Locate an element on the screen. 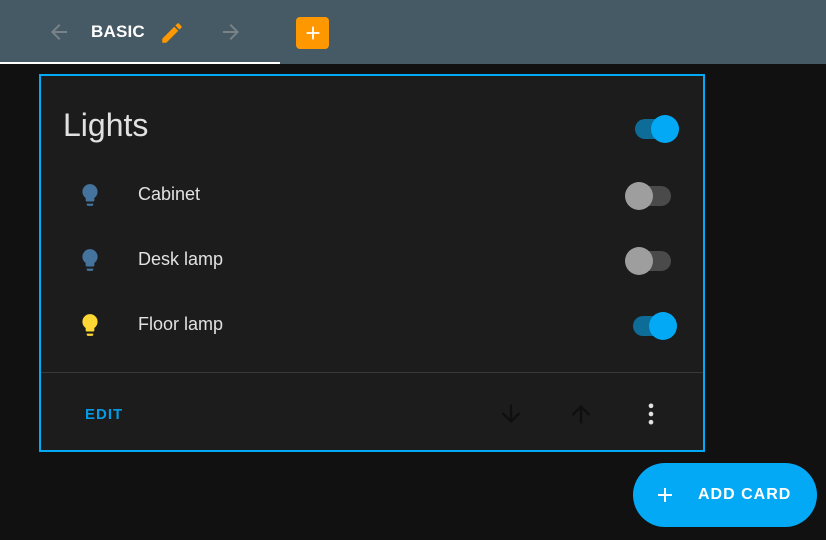 The image size is (826, 540). add-card-button: ADD CARD is located at coordinates (725, 495).